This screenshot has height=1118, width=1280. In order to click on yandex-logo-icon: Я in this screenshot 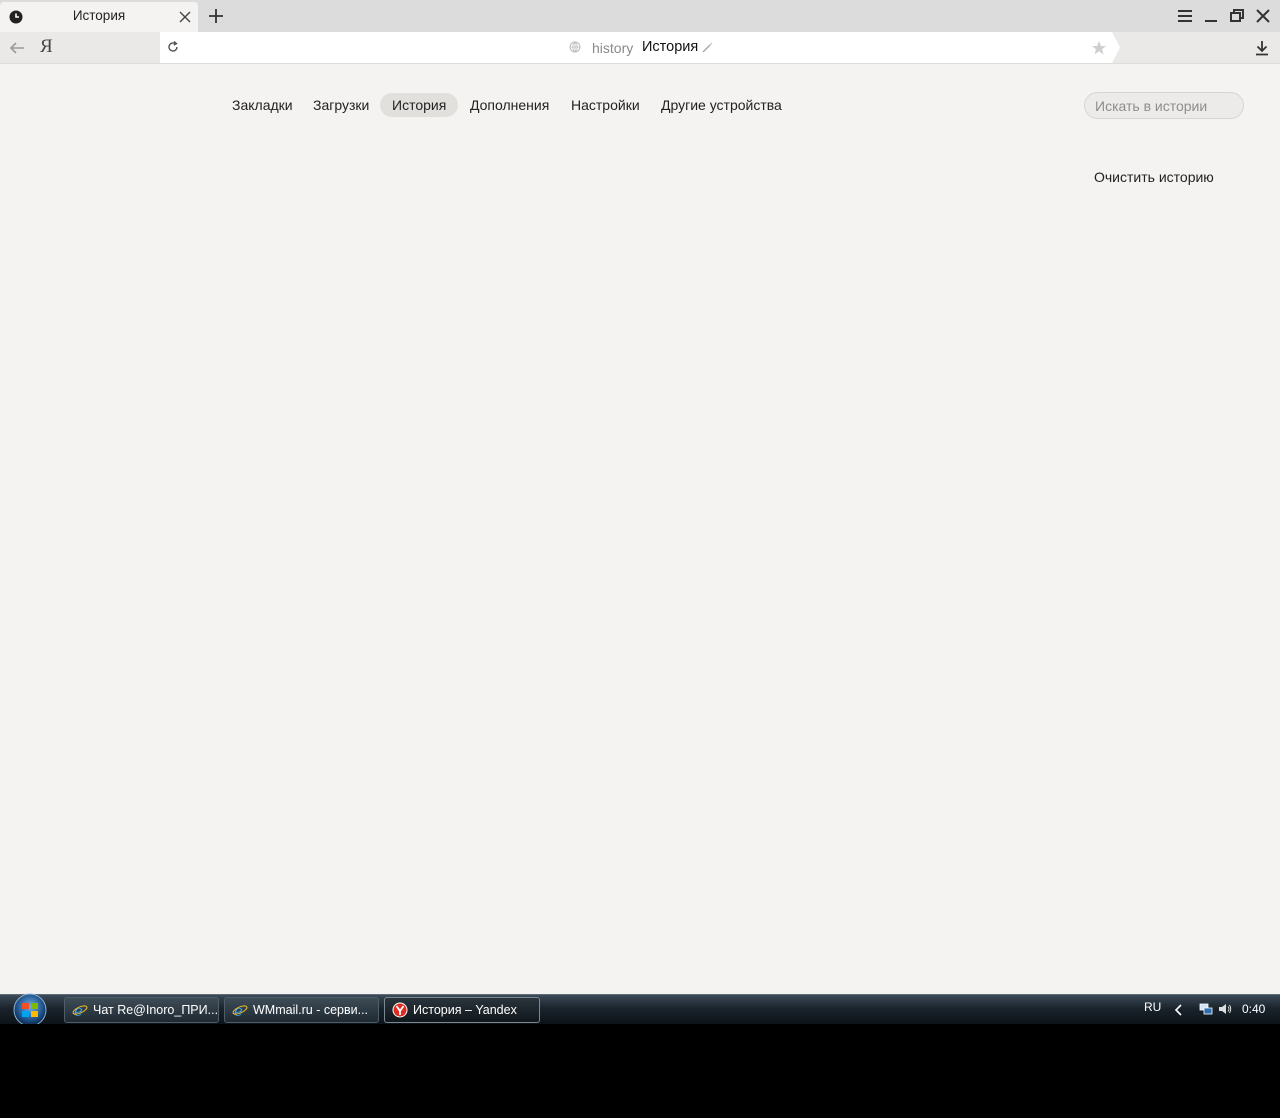, I will do `click(46, 47)`.